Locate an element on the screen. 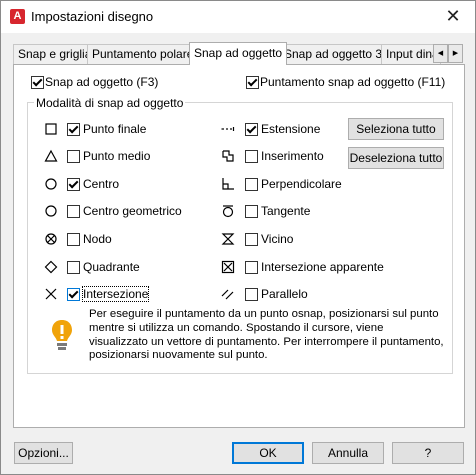  circle-geometric-center-icon is located at coordinates (51, 211).